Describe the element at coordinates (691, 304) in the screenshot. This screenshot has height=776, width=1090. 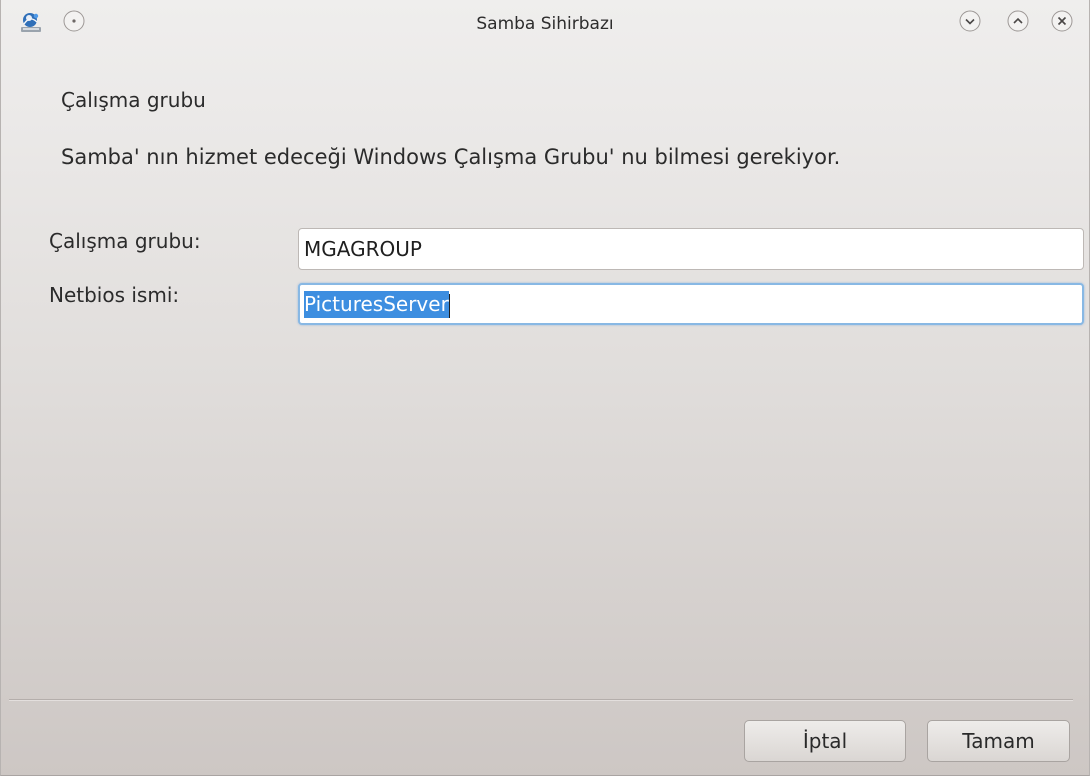
I see `netbios-name-input: PicturesServer` at that location.